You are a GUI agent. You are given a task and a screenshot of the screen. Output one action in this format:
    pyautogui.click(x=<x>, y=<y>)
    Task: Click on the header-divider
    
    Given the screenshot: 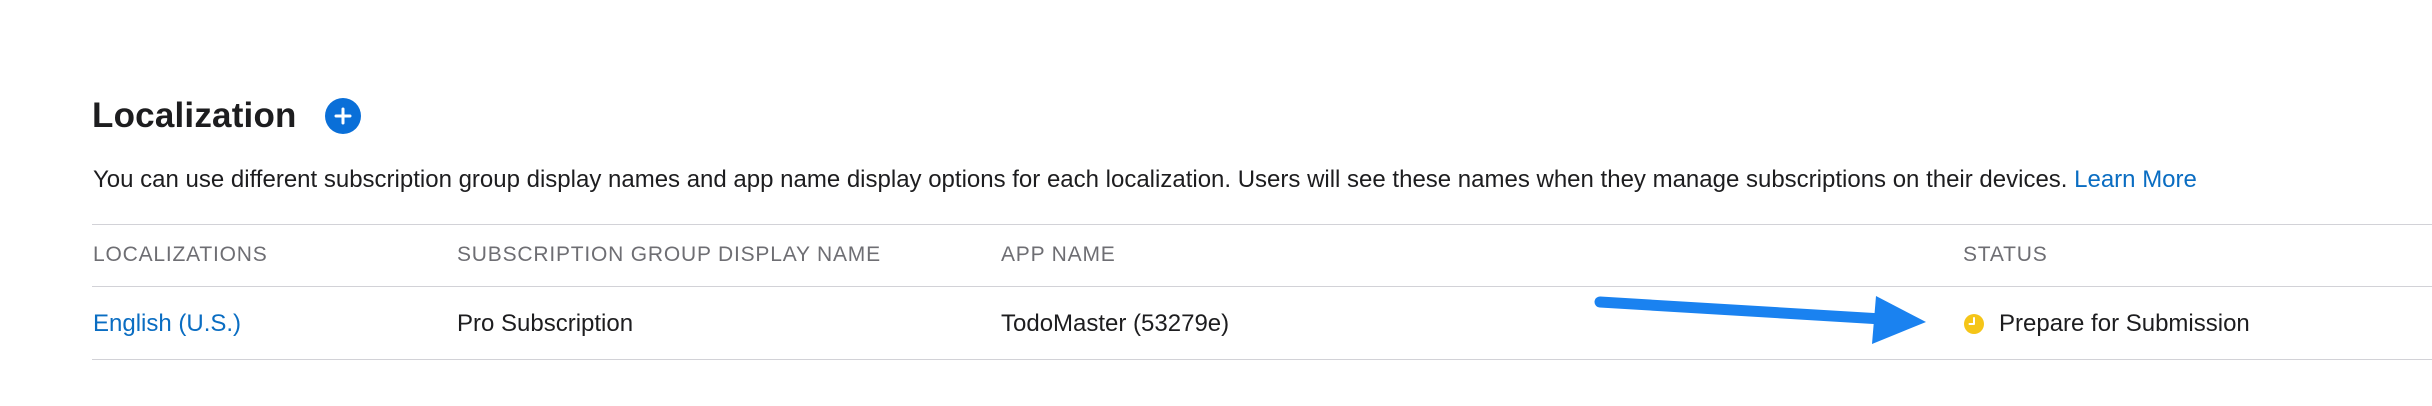 What is the action you would take?
    pyautogui.click(x=1262, y=286)
    